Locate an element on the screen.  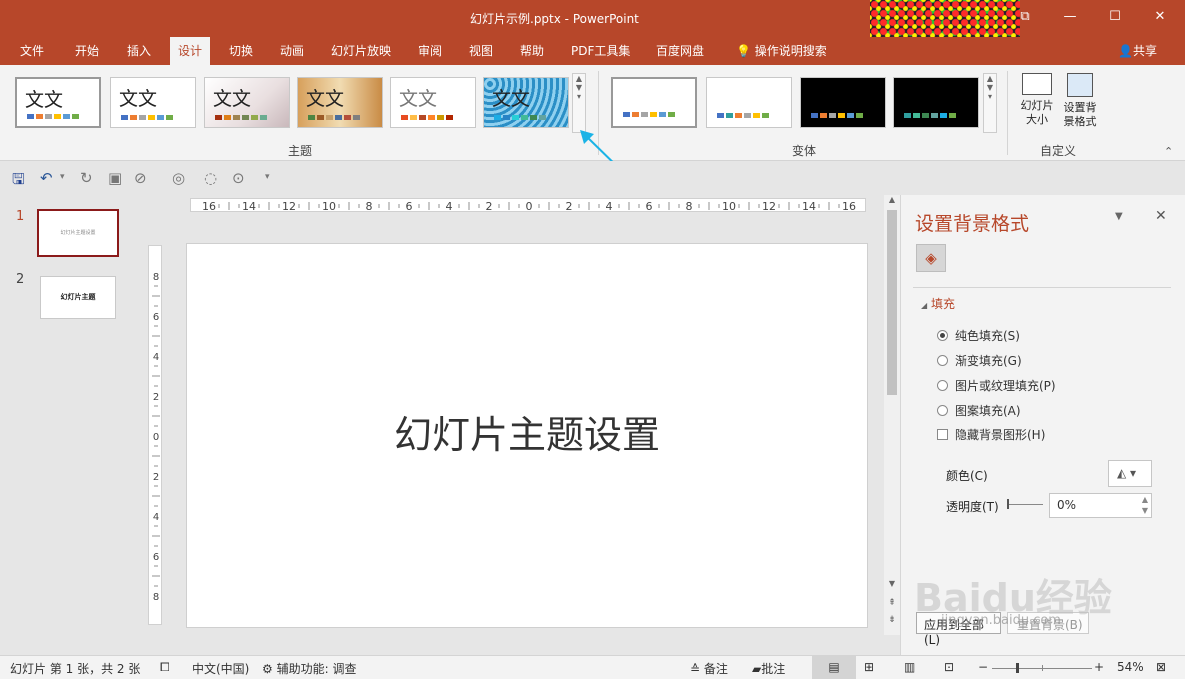
tab-animations: 动画 is located at coordinates (292, 51).